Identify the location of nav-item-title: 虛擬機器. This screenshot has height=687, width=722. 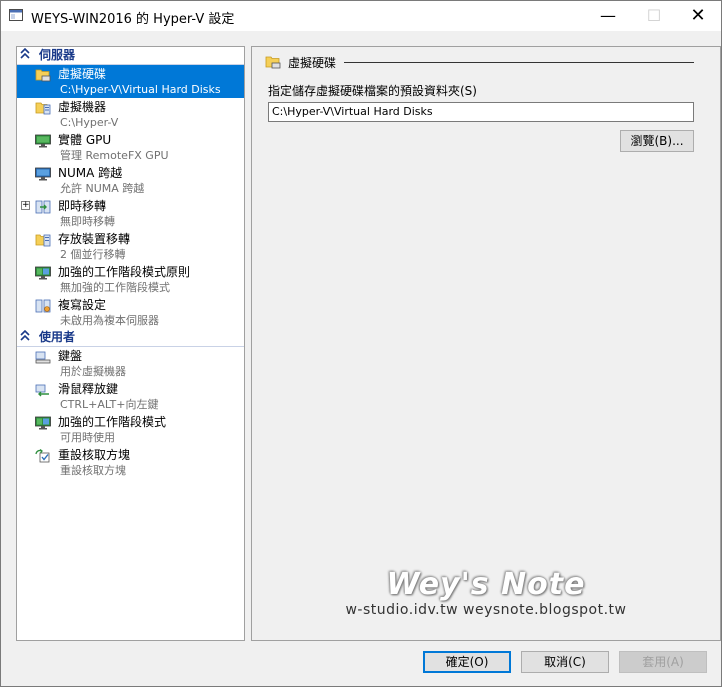
(82, 107).